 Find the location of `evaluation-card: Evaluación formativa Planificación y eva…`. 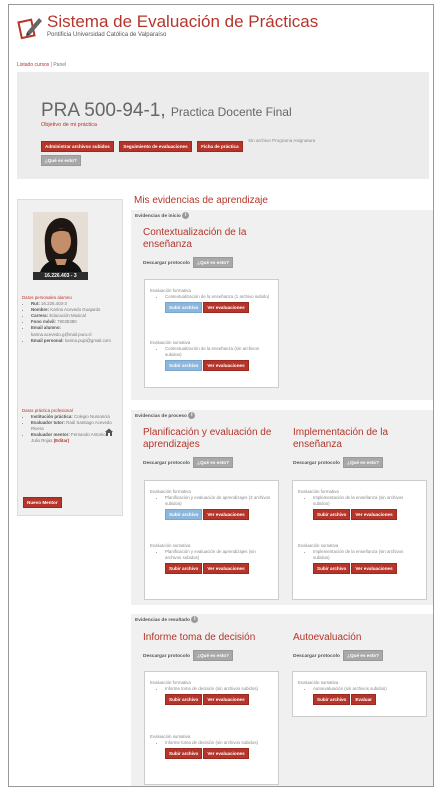

evaluation-card: Evaluación formativa Planificación y eva… is located at coordinates (211, 540).